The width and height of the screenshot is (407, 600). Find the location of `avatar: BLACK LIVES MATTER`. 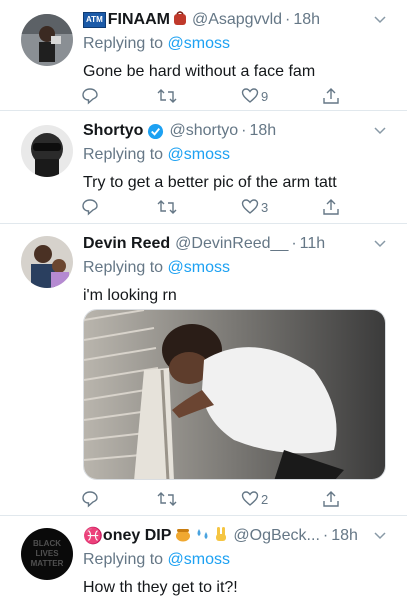

avatar: BLACK LIVES MATTER is located at coordinates (47, 554).